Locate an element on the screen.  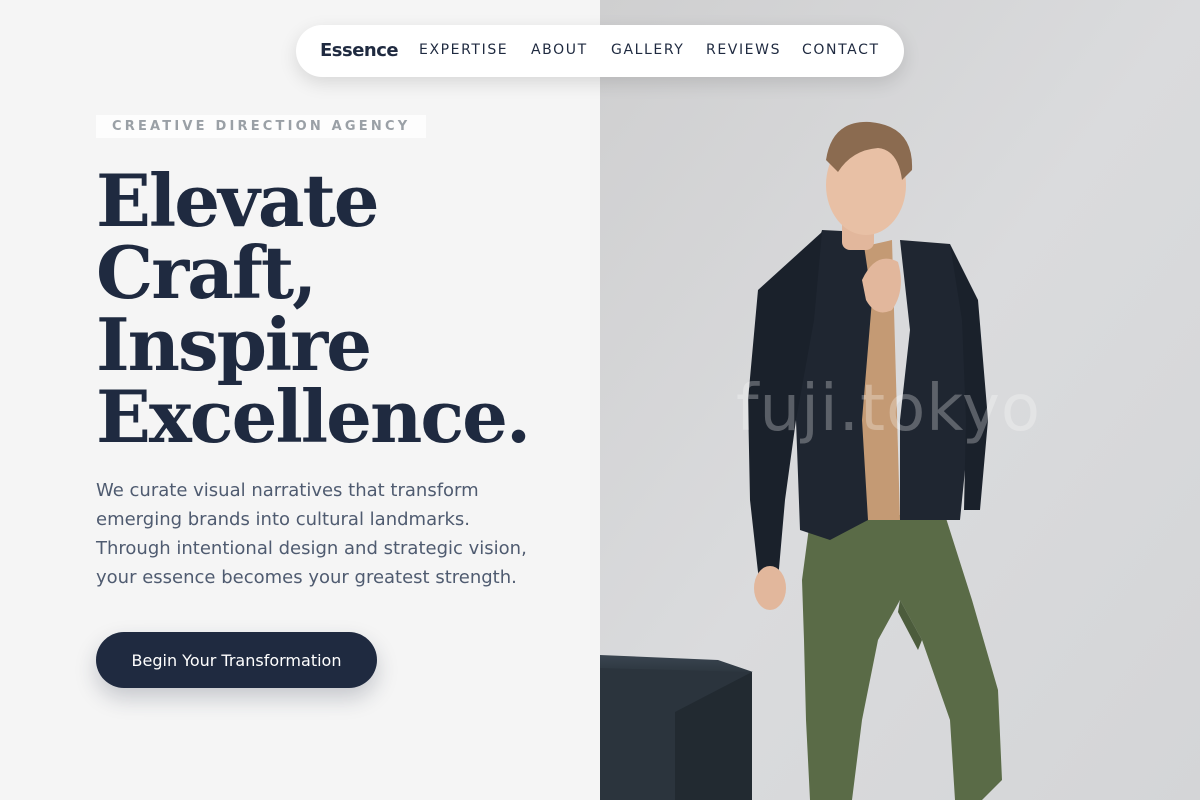
brand-logo-link: Essence is located at coordinates (359, 50).